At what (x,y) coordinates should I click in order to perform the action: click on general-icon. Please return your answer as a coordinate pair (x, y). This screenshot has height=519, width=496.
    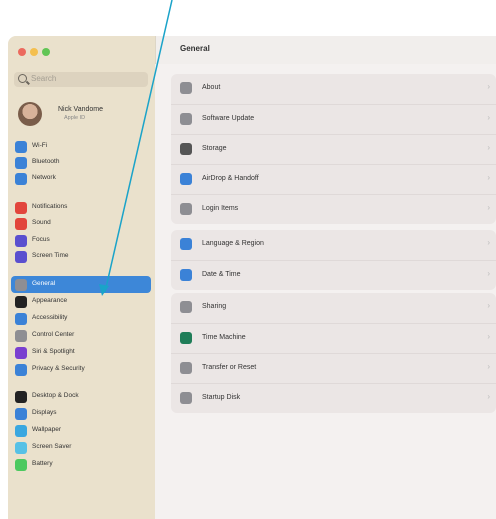
    Looking at the image, I should click on (21, 285).